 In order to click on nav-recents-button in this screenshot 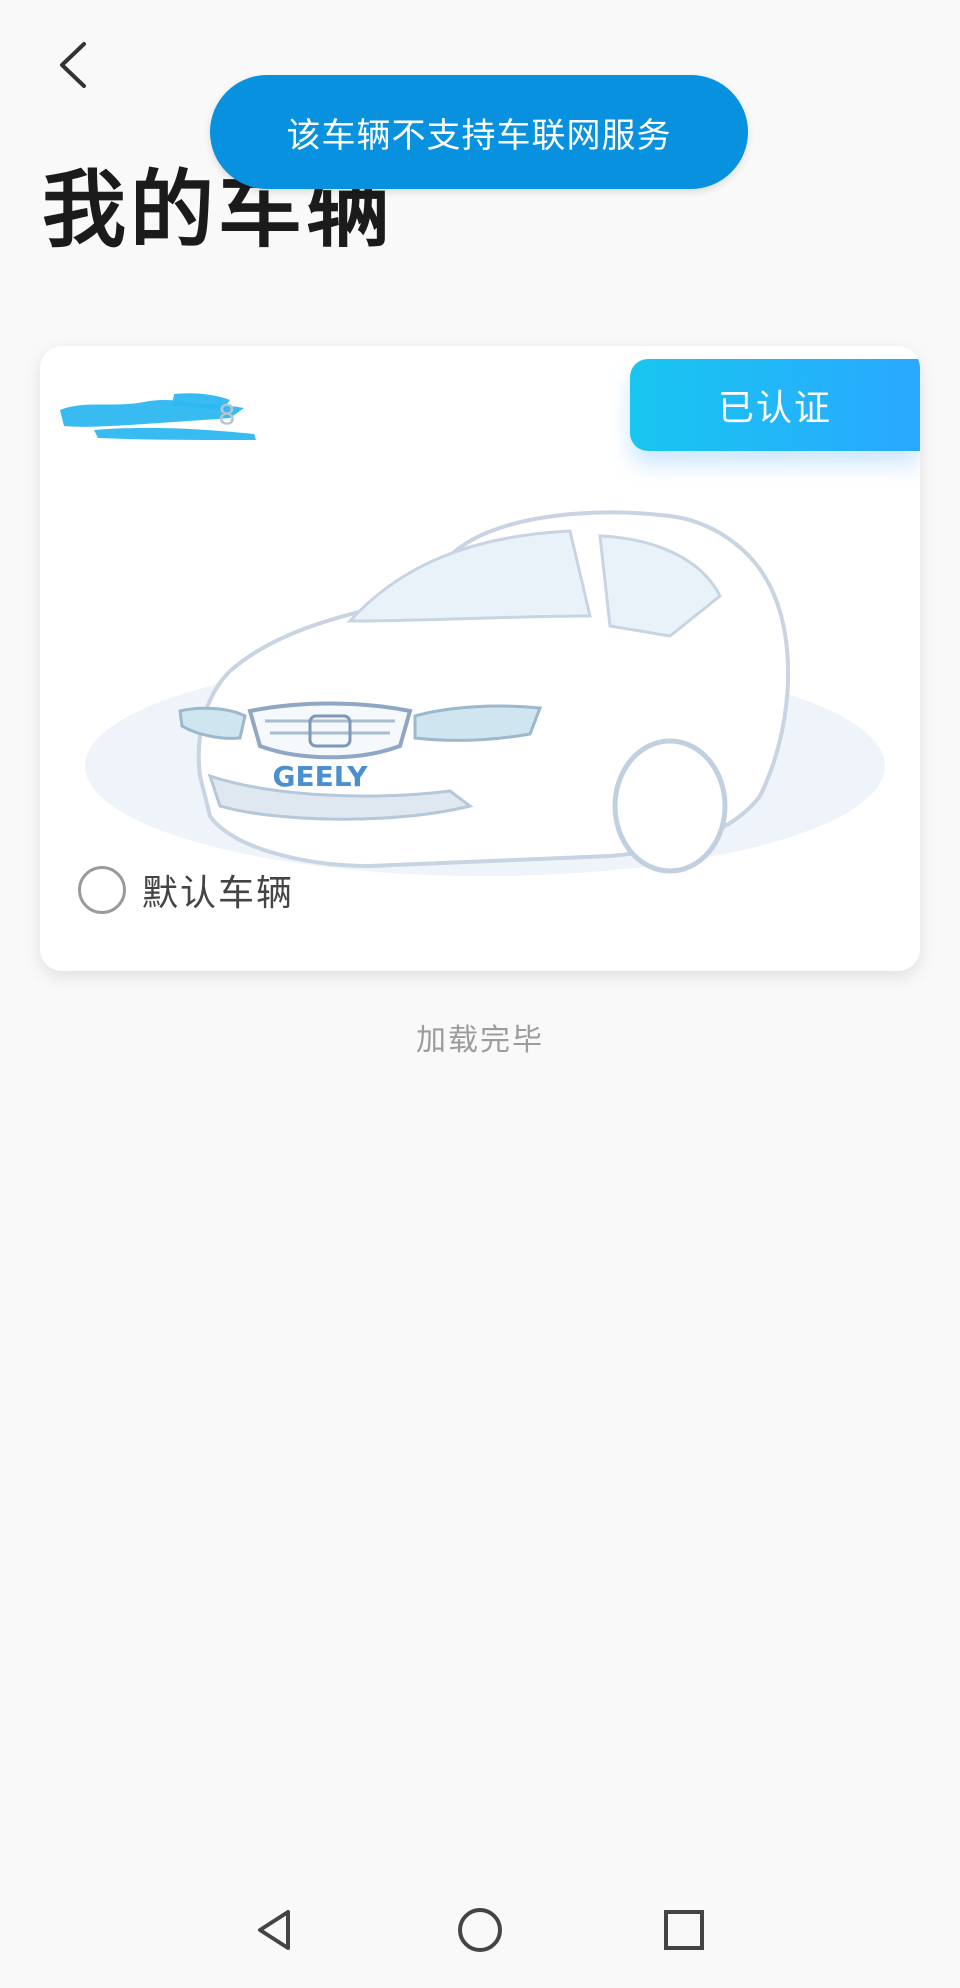, I will do `click(684, 1930)`.